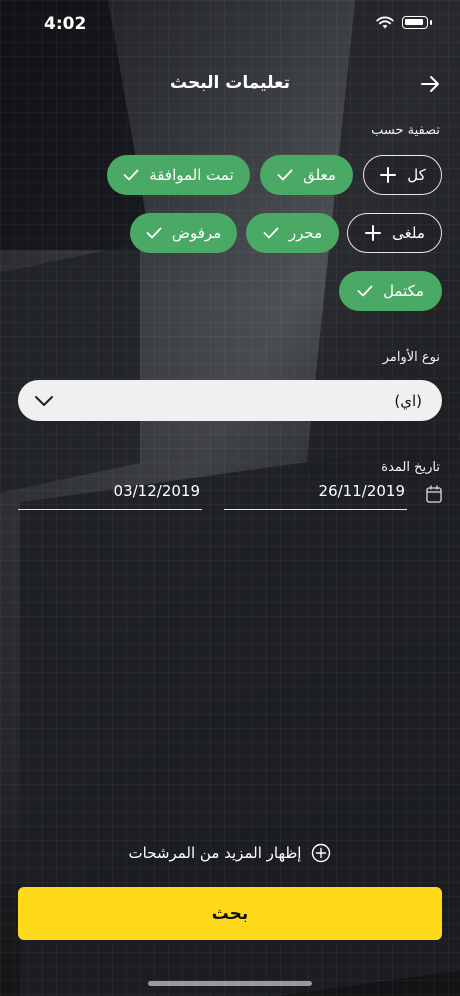  Describe the element at coordinates (411, 357) in the screenshot. I see `order-type-label: نوع الأوامر` at that location.